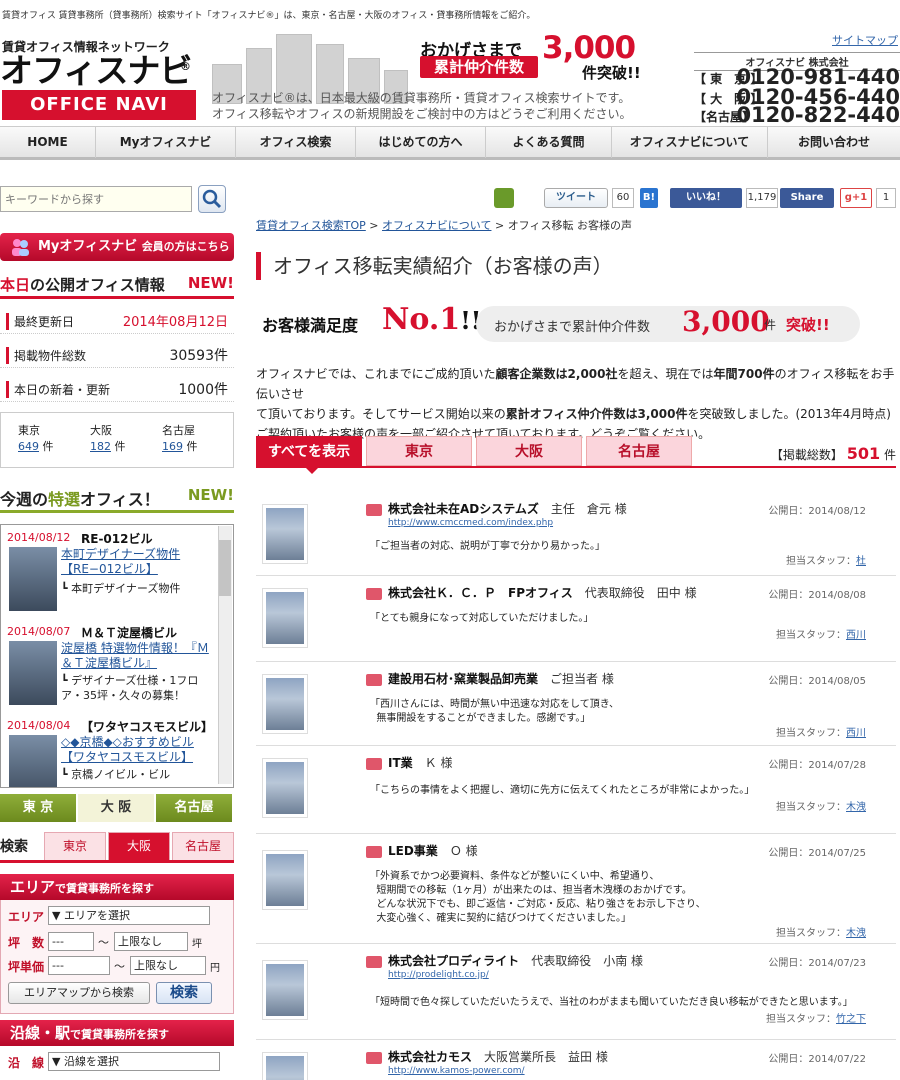 Image resolution: width=900 pixels, height=1080 pixels. What do you see at coordinates (865, 40) in the screenshot?
I see `sitemap-link: サイトマップ` at bounding box center [865, 40].